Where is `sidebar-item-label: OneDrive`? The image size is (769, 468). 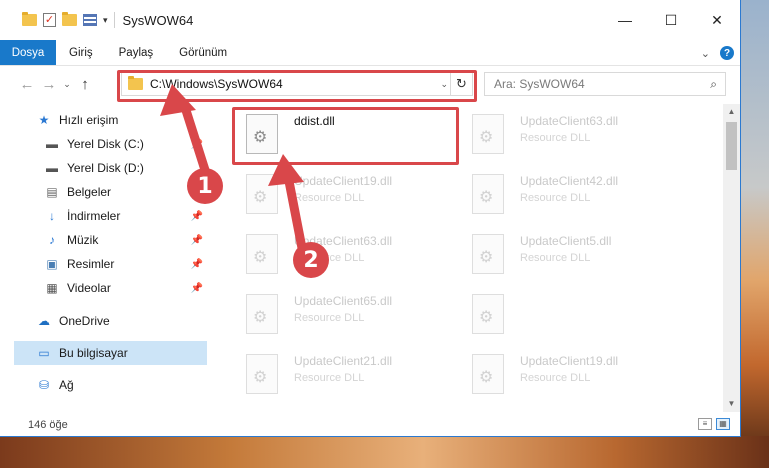 sidebar-item-label: OneDrive is located at coordinates (84, 321).